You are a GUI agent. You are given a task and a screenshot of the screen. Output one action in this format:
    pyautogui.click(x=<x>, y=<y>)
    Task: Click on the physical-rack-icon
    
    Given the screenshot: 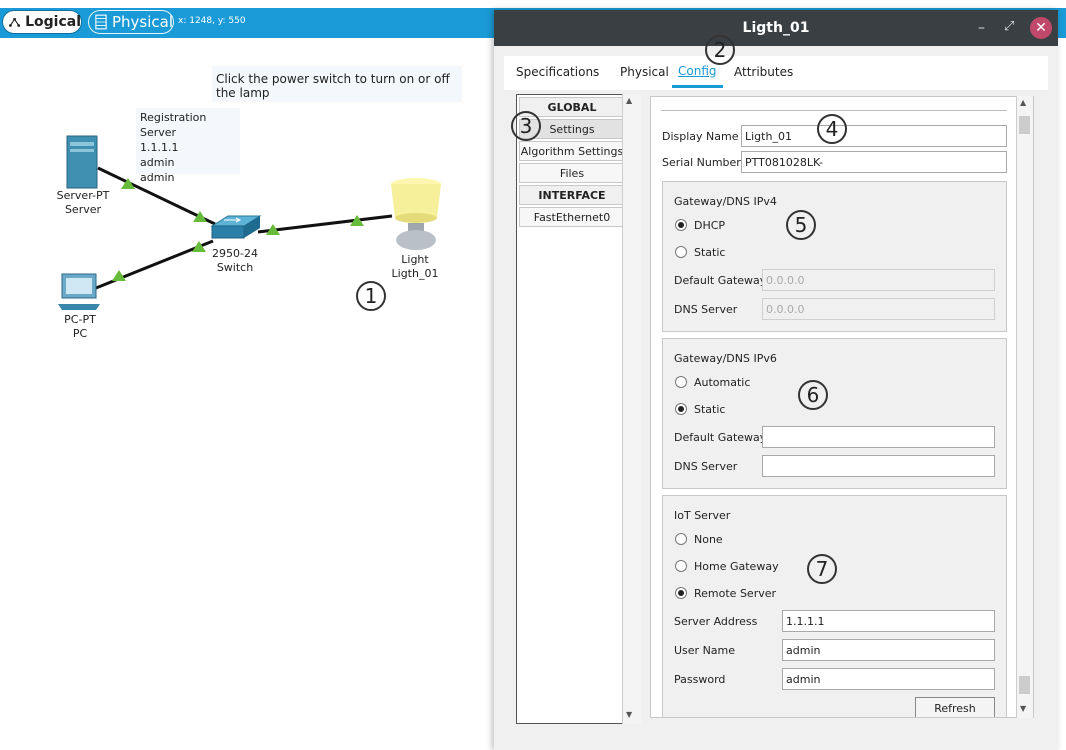 What is the action you would take?
    pyautogui.click(x=101, y=22)
    